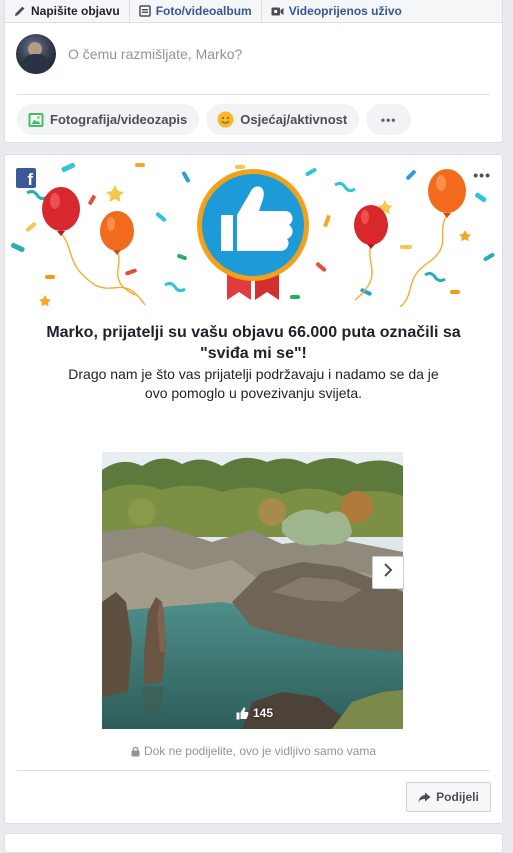 The image size is (513, 853). I want to click on share-button: Podijeli, so click(448, 797).